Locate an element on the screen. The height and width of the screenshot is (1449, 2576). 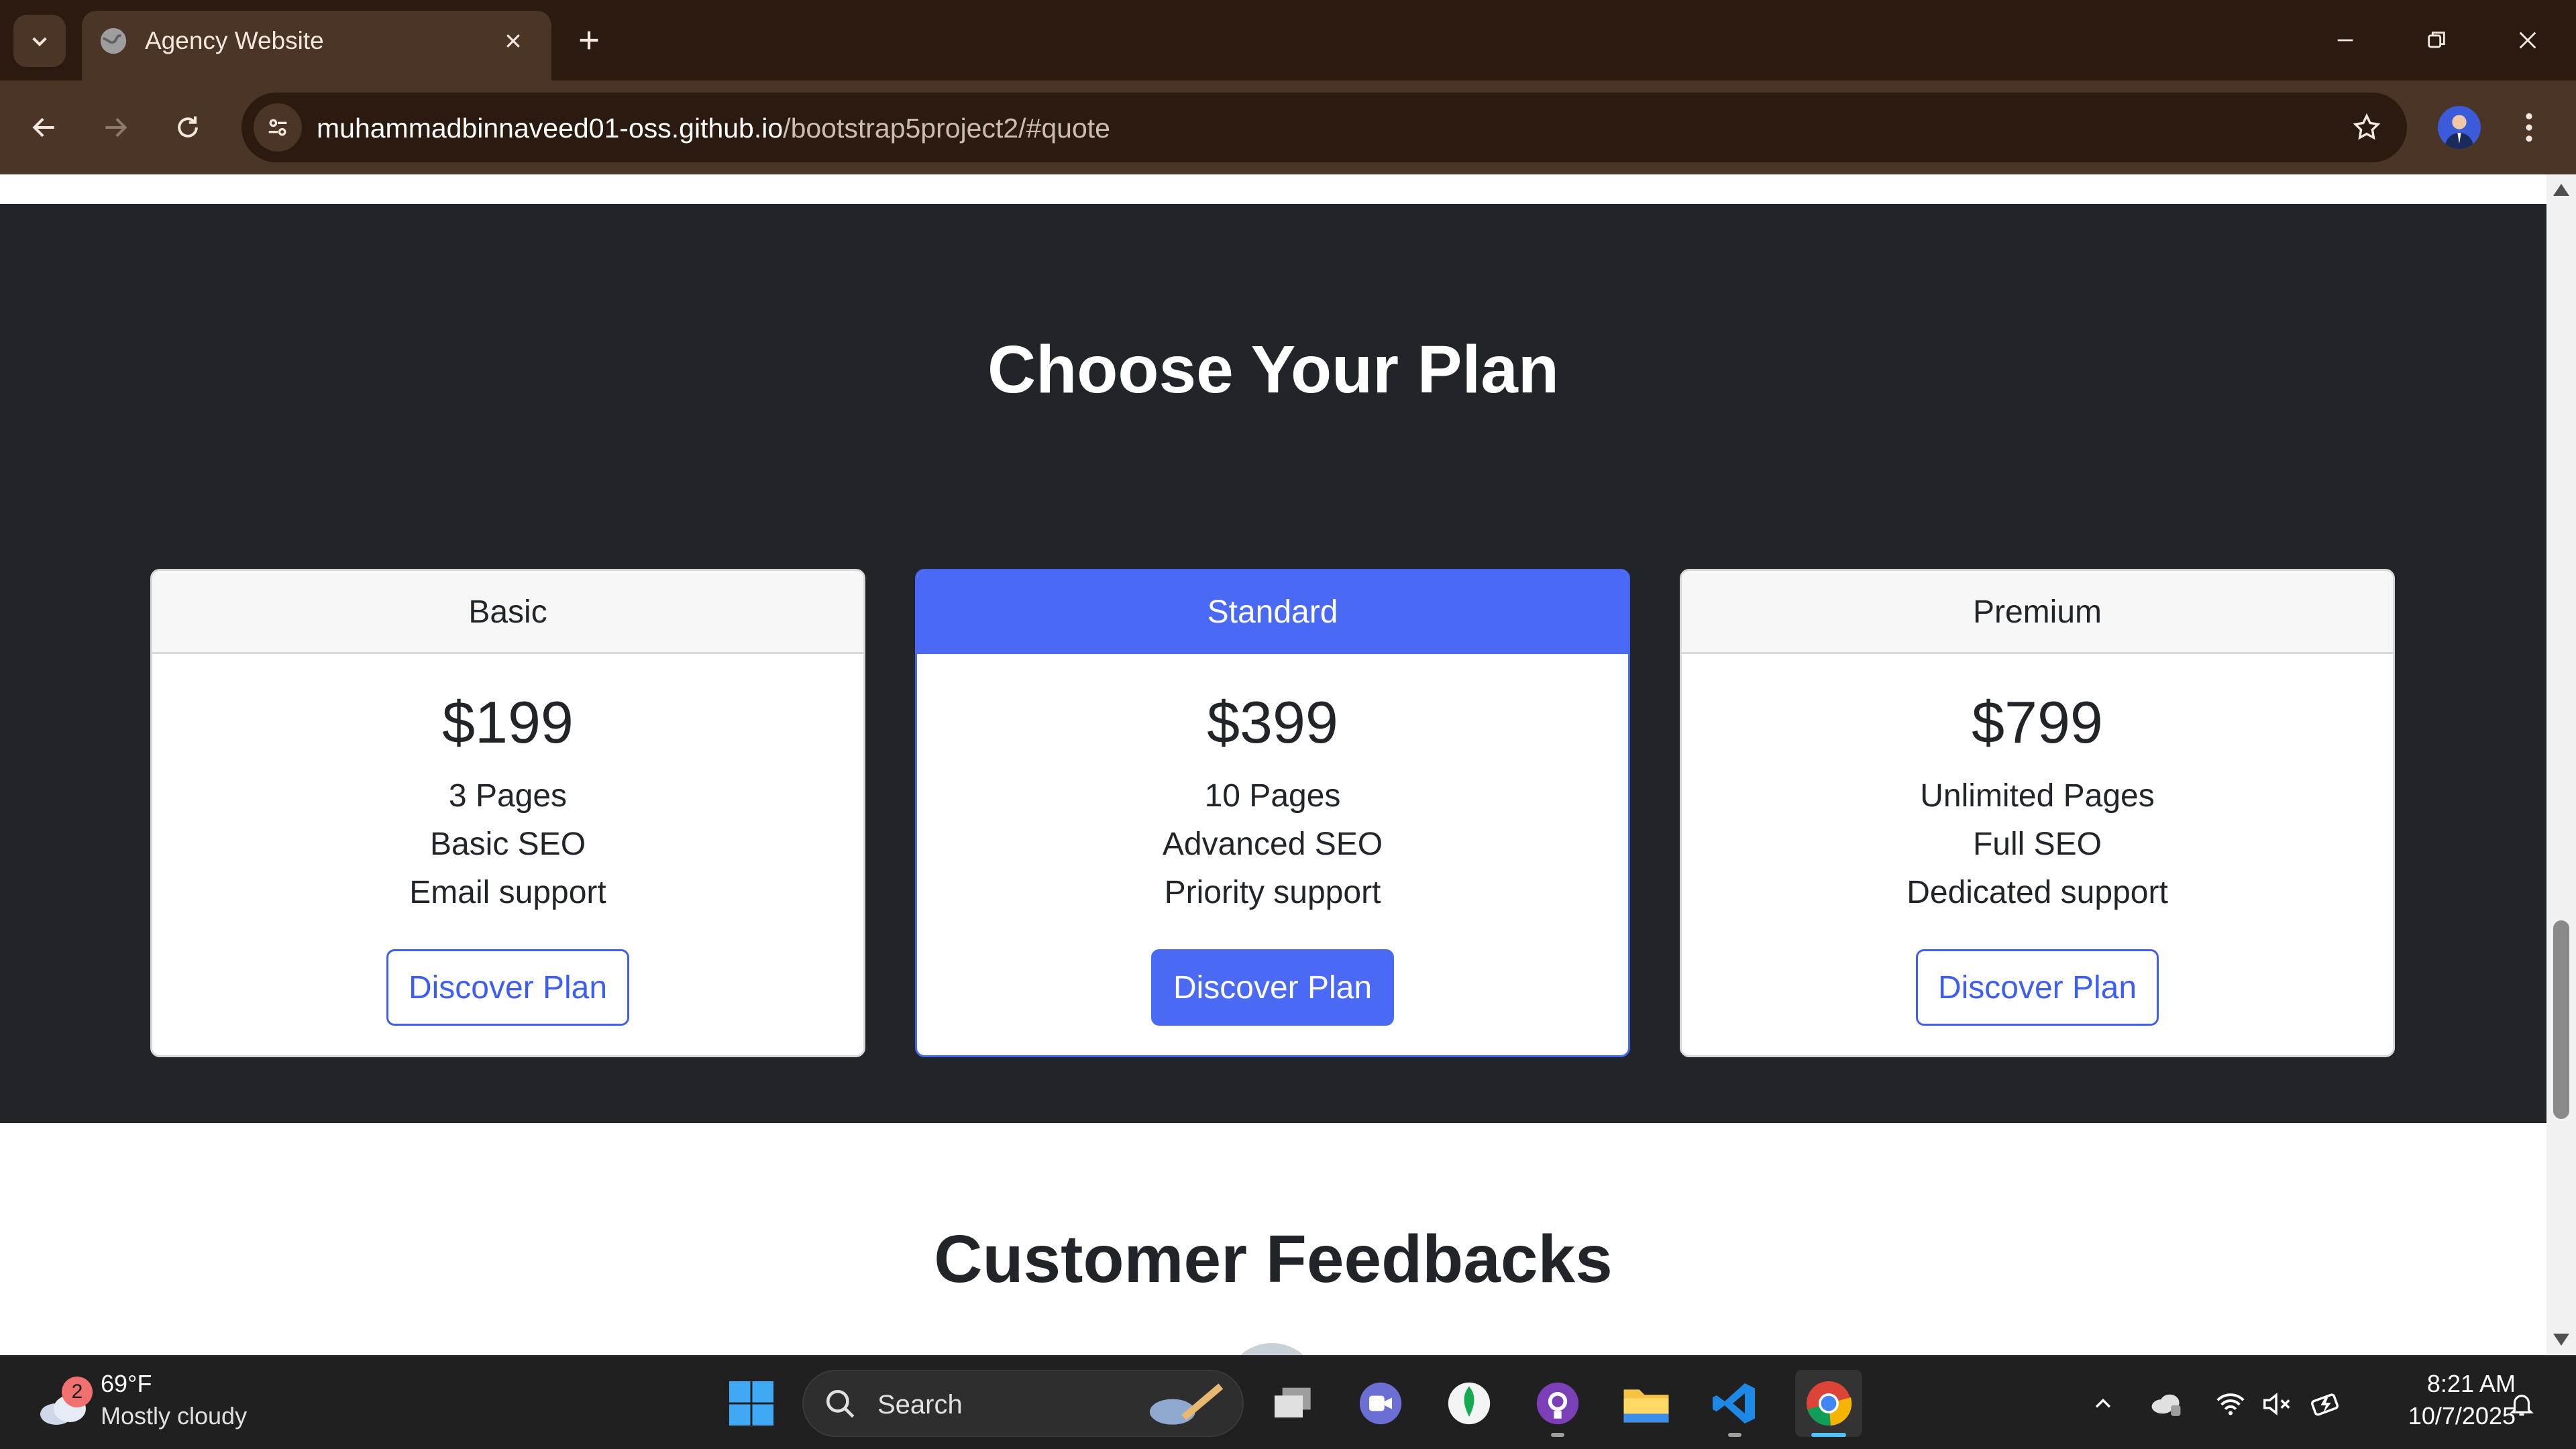
vscode-button is located at coordinates (1735, 1403).